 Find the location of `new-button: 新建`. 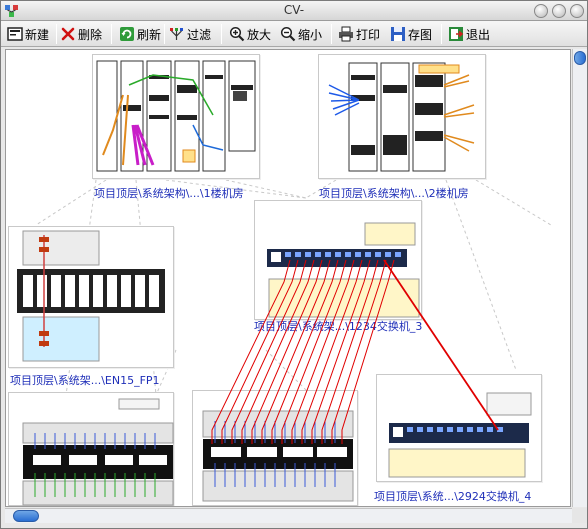

new-button: 新建 is located at coordinates (28, 34).